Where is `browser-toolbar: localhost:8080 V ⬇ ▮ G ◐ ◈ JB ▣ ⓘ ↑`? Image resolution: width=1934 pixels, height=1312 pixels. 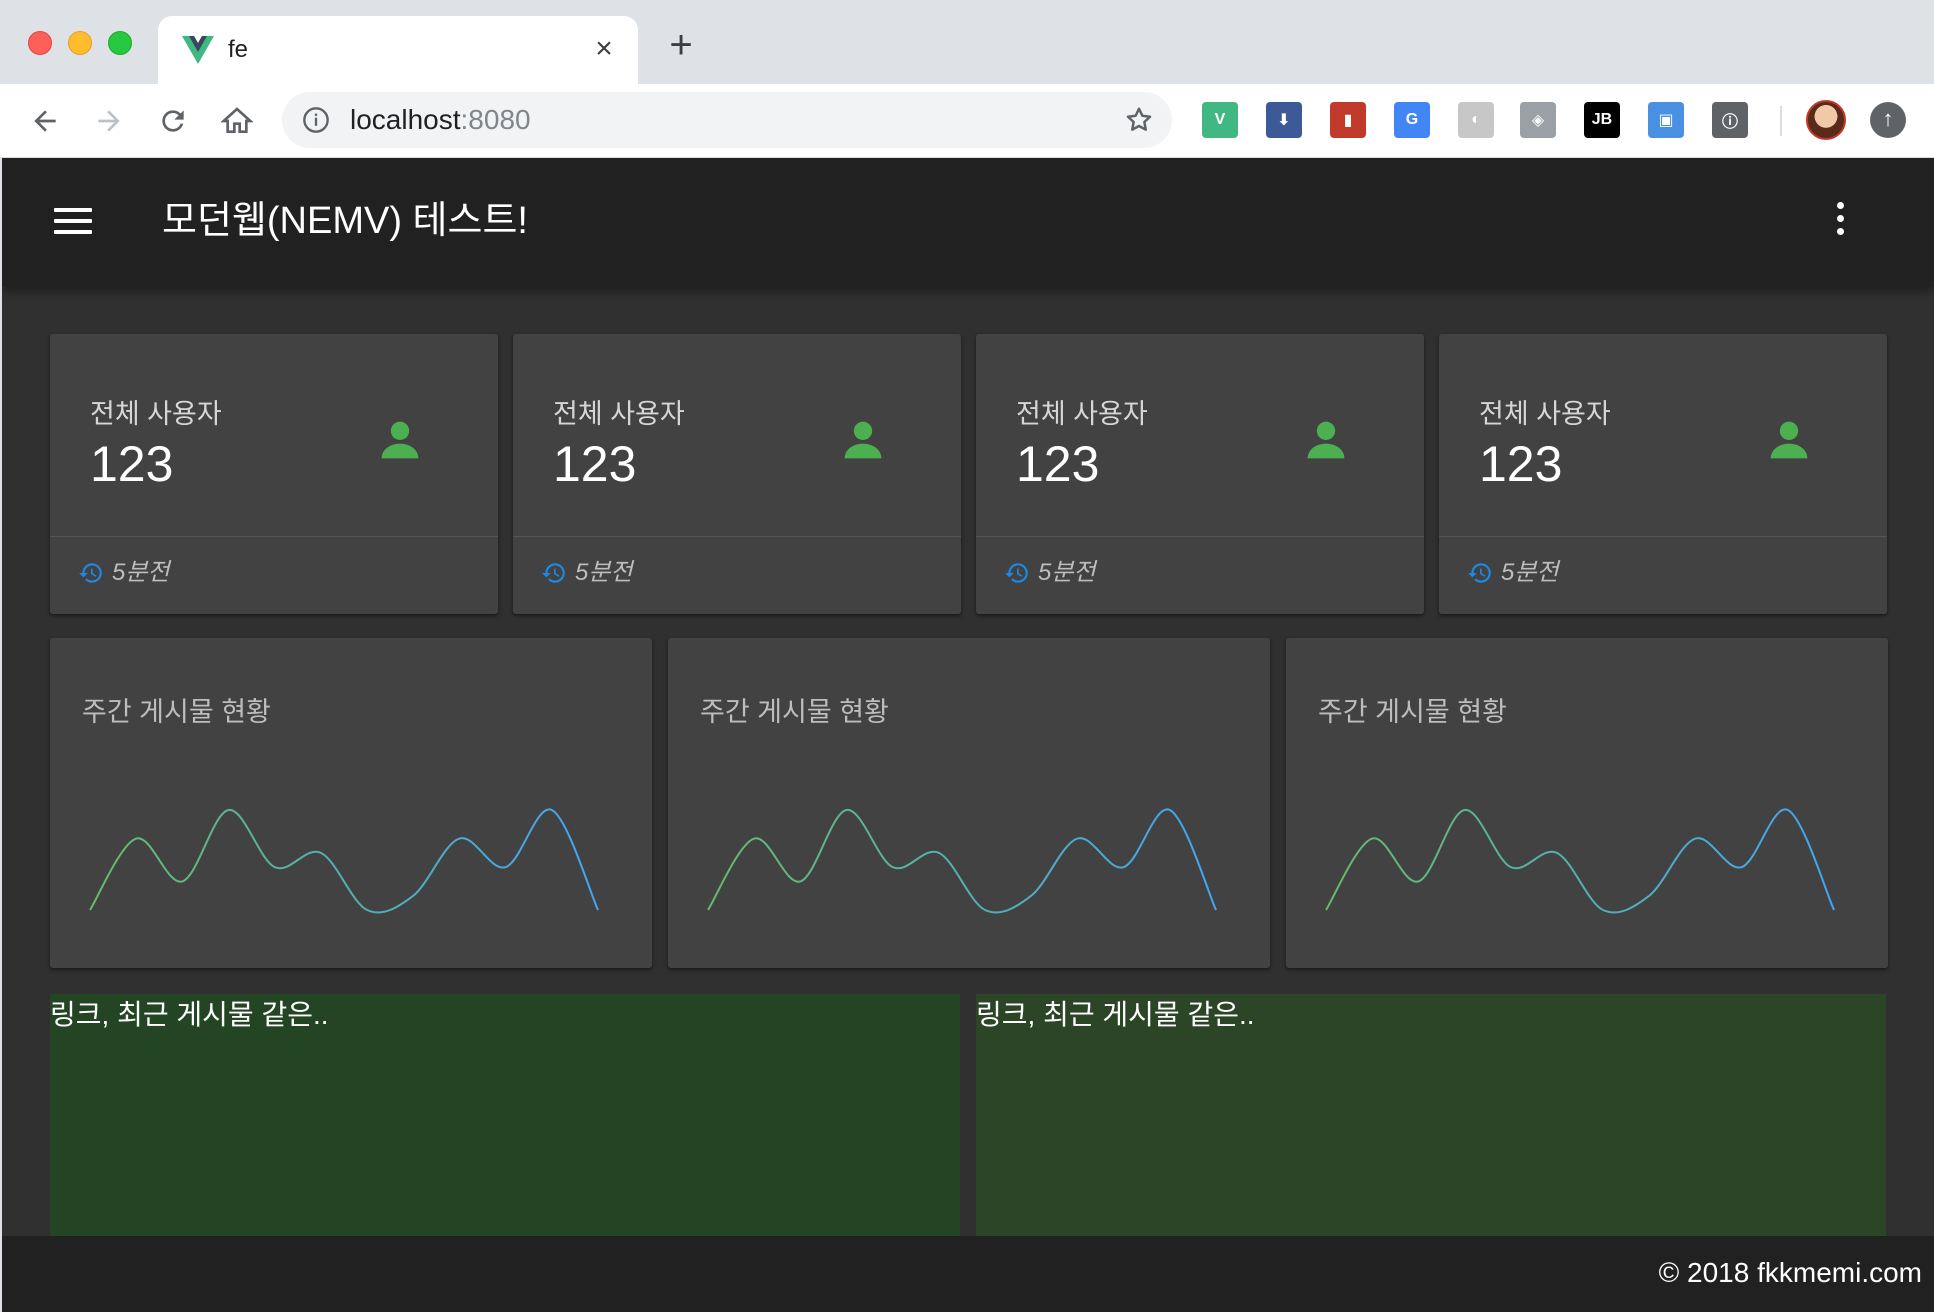
browser-toolbar: localhost:8080 V ⬇ ▮ G ◐ ◈ JB ▣ ⓘ ↑ is located at coordinates (967, 121).